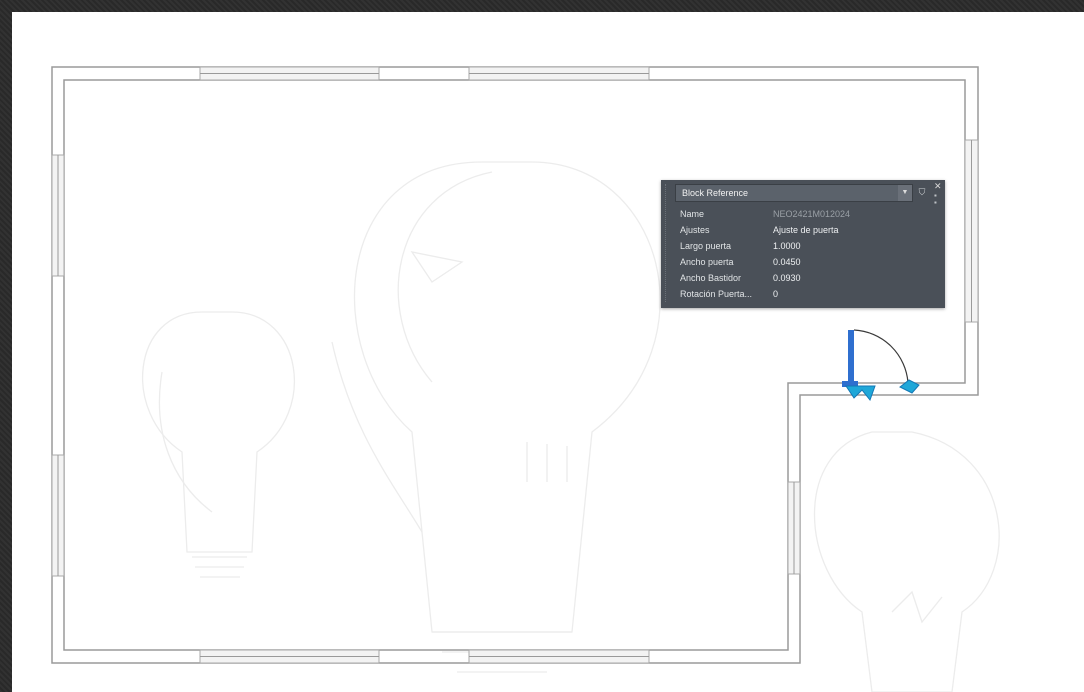 This screenshot has height=692, width=1084. I want to click on door-grip-arrow, so click(860, 393).